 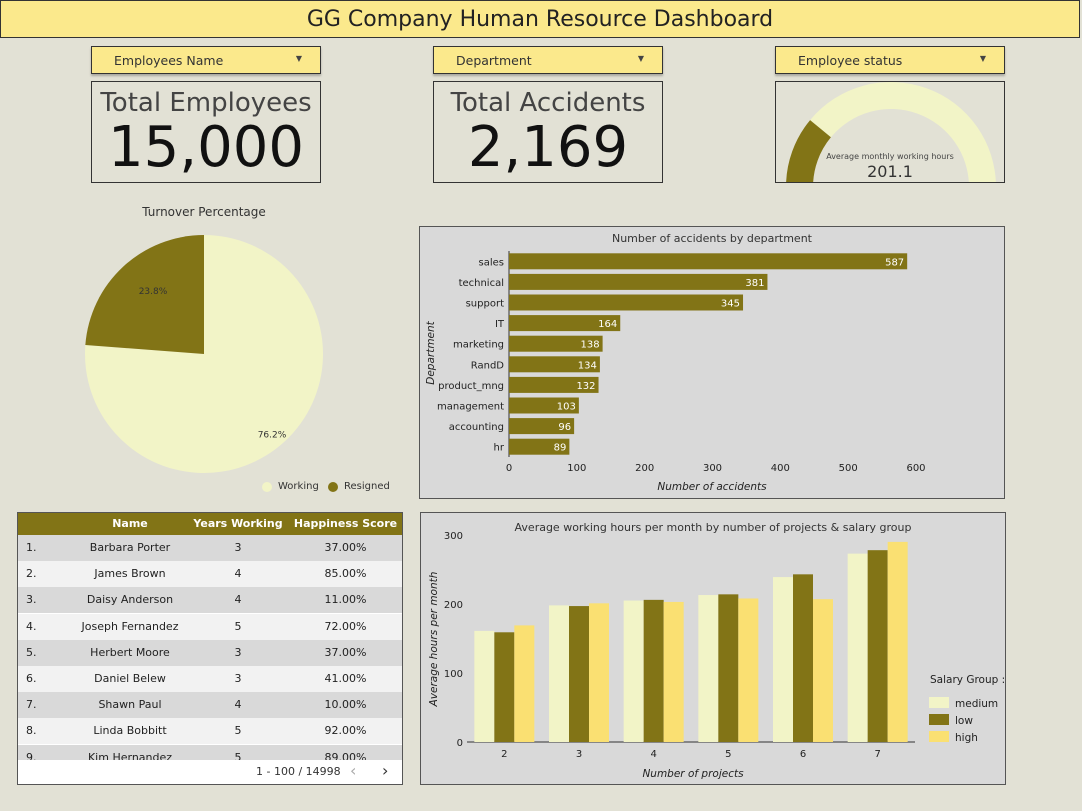 I want to click on y-tick-label: 0, so click(x=460, y=743).